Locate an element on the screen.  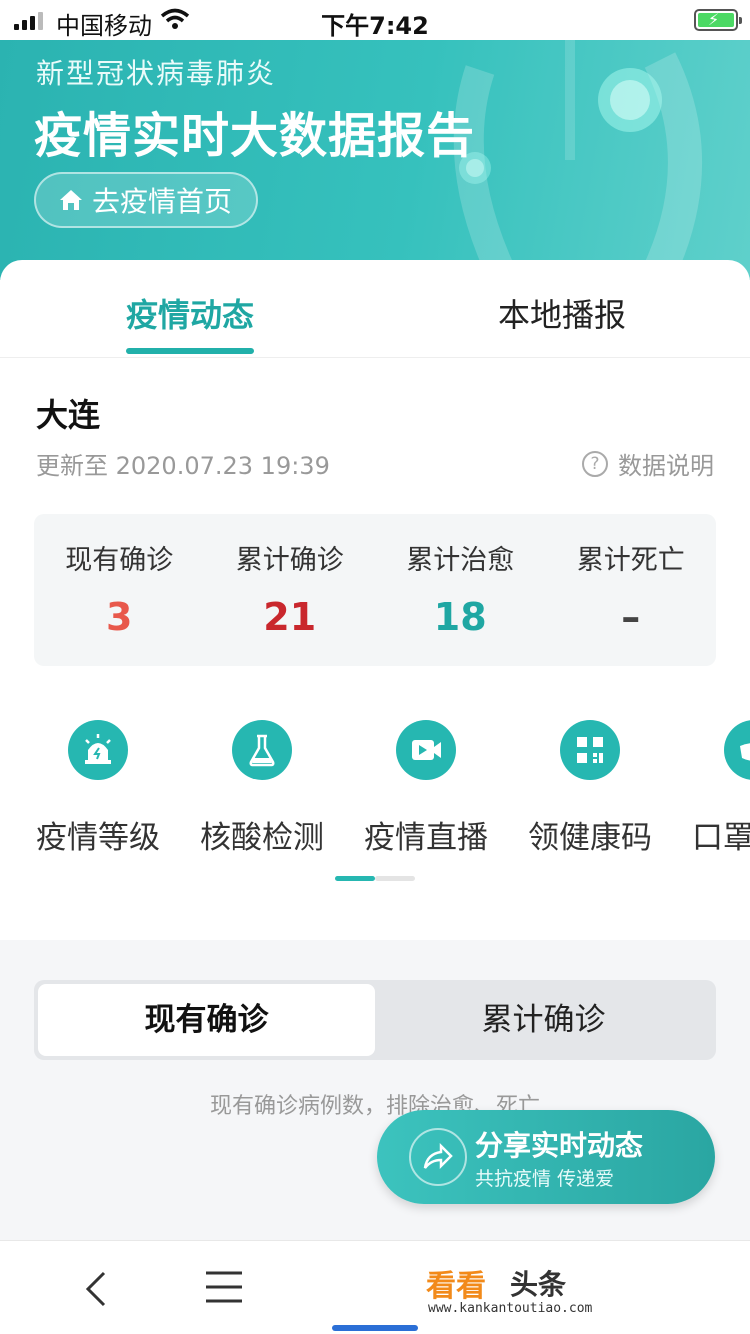
share-subtitle: 共抗疫情 传递爱 is located at coordinates (545, 1179).